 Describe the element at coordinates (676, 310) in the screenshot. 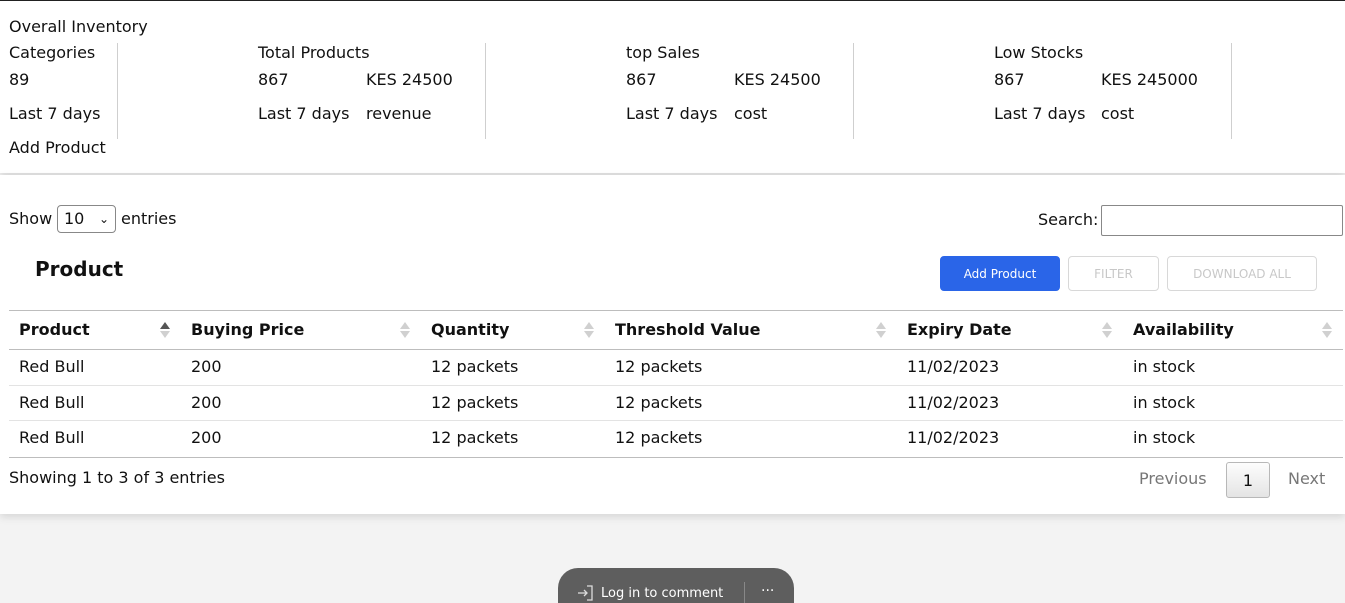

I see `table-top-border` at that location.